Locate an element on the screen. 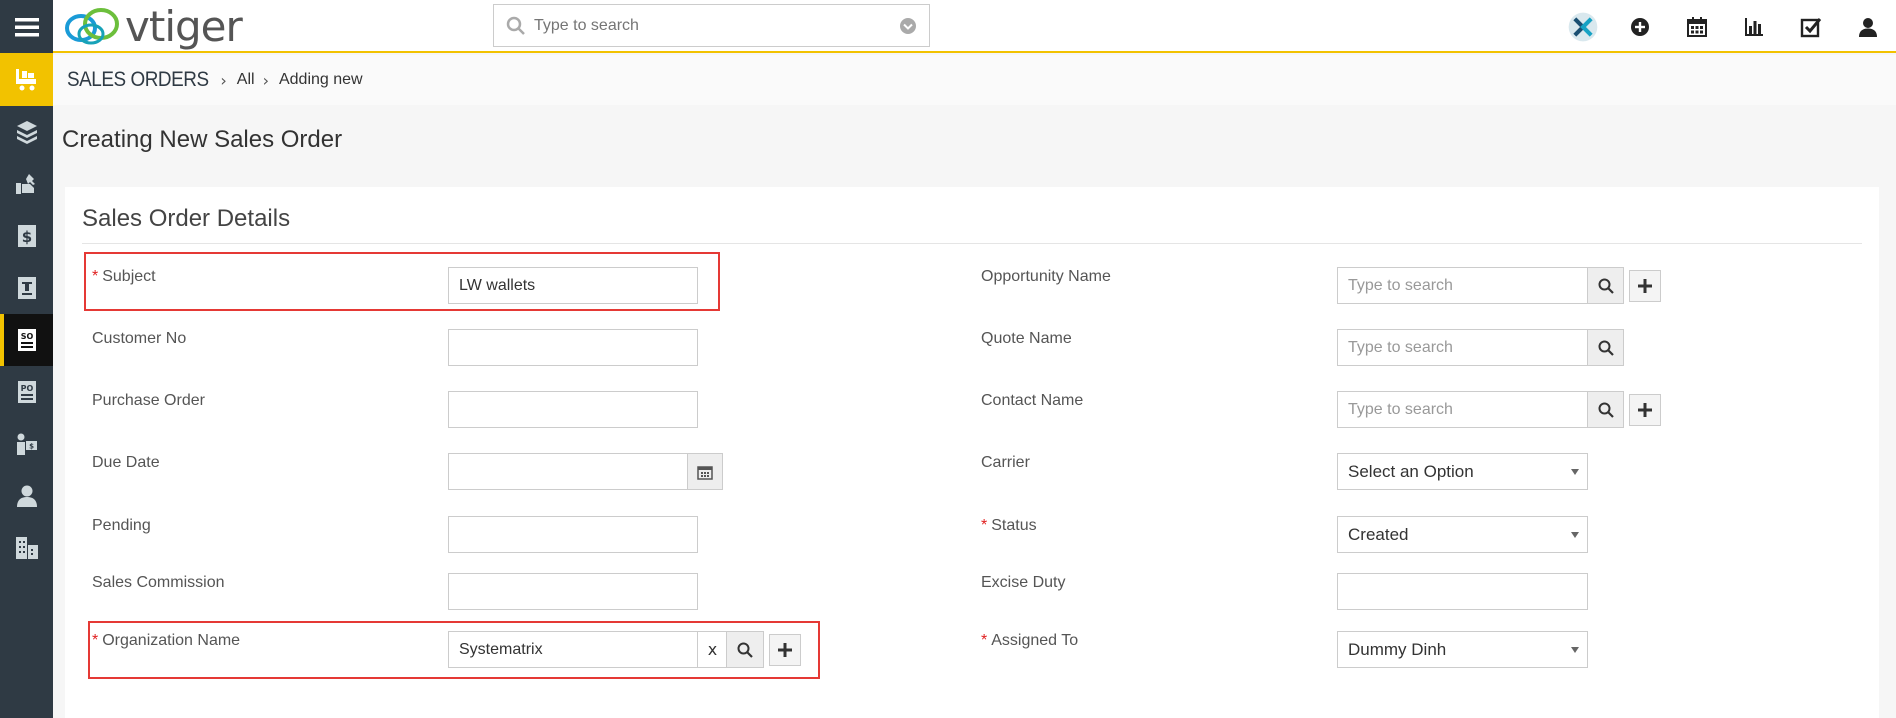  wrench-hand-icon is located at coordinates (25, 184).